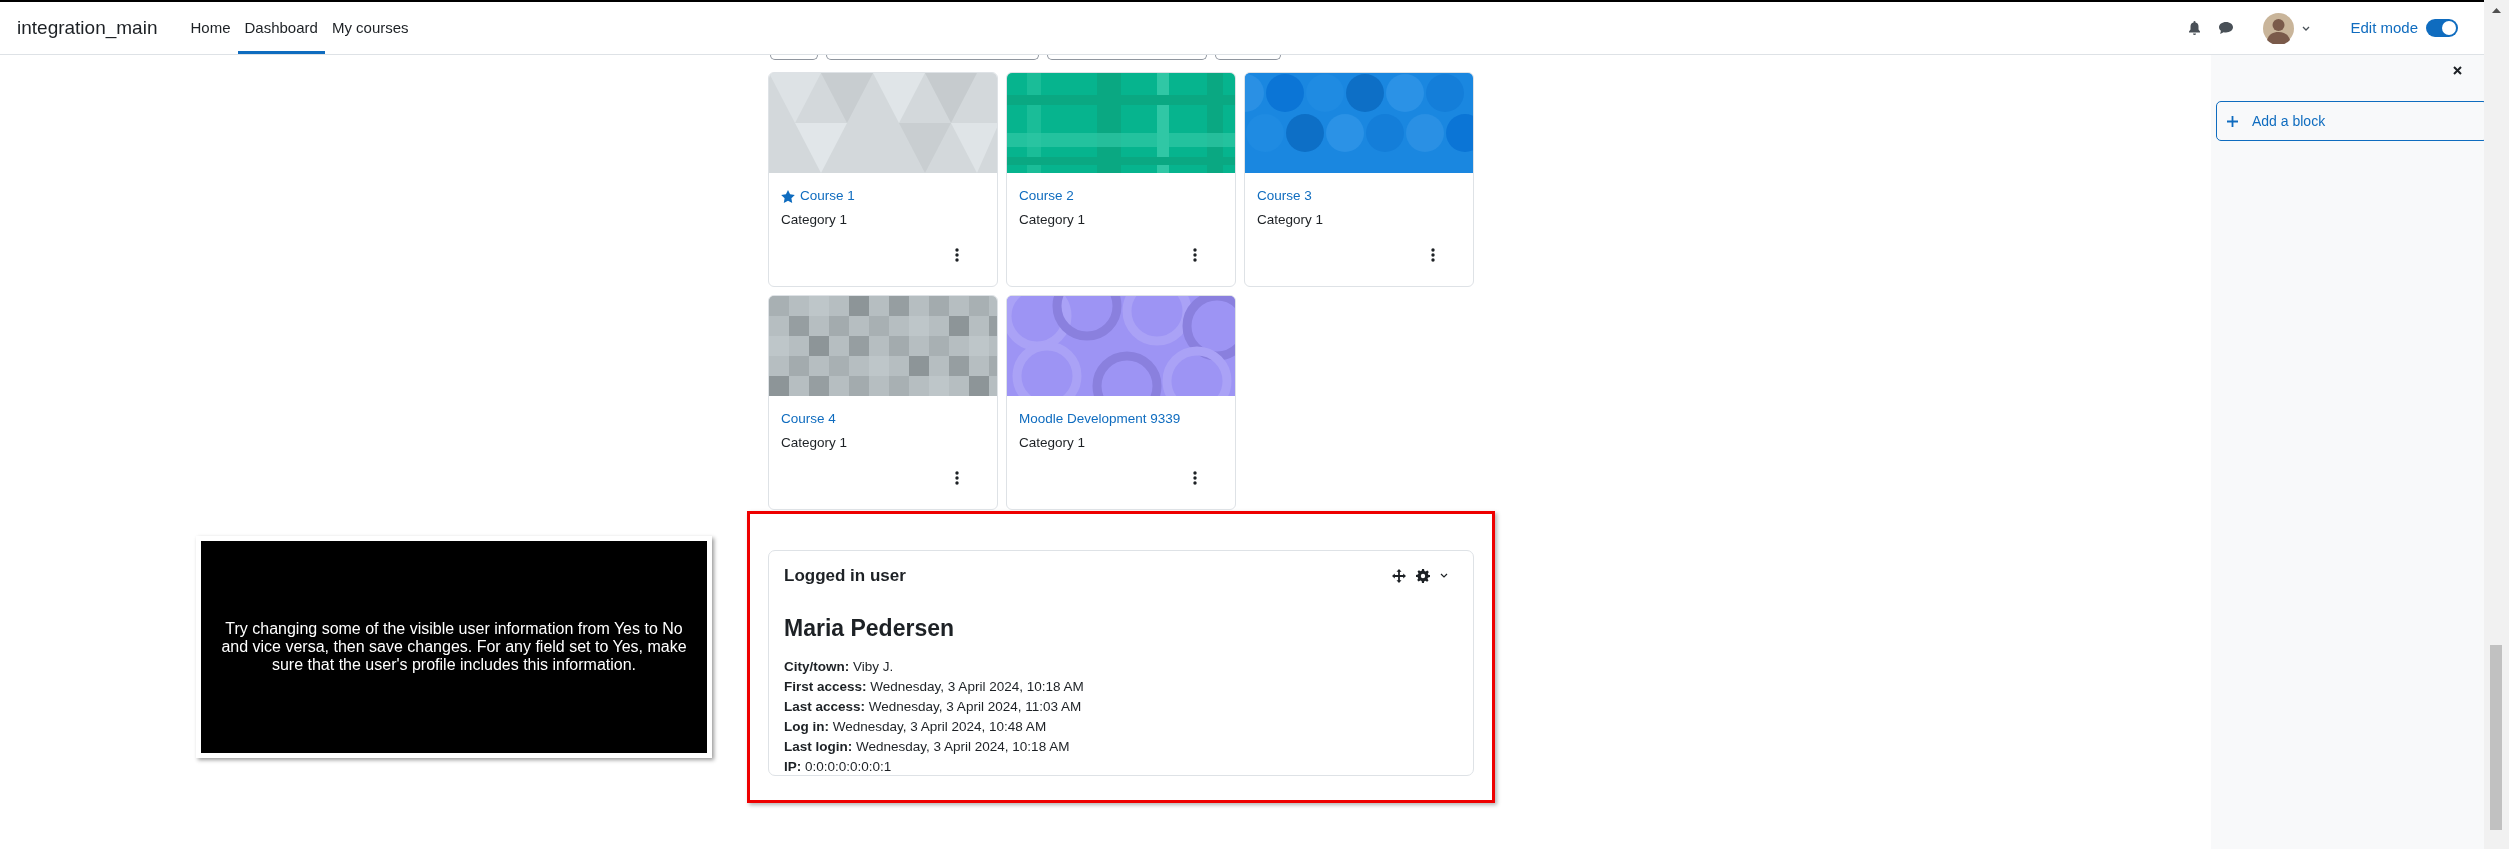 This screenshot has width=2509, height=849. What do you see at coordinates (1100, 419) in the screenshot?
I see `course-link: Moodle Development 9339` at bounding box center [1100, 419].